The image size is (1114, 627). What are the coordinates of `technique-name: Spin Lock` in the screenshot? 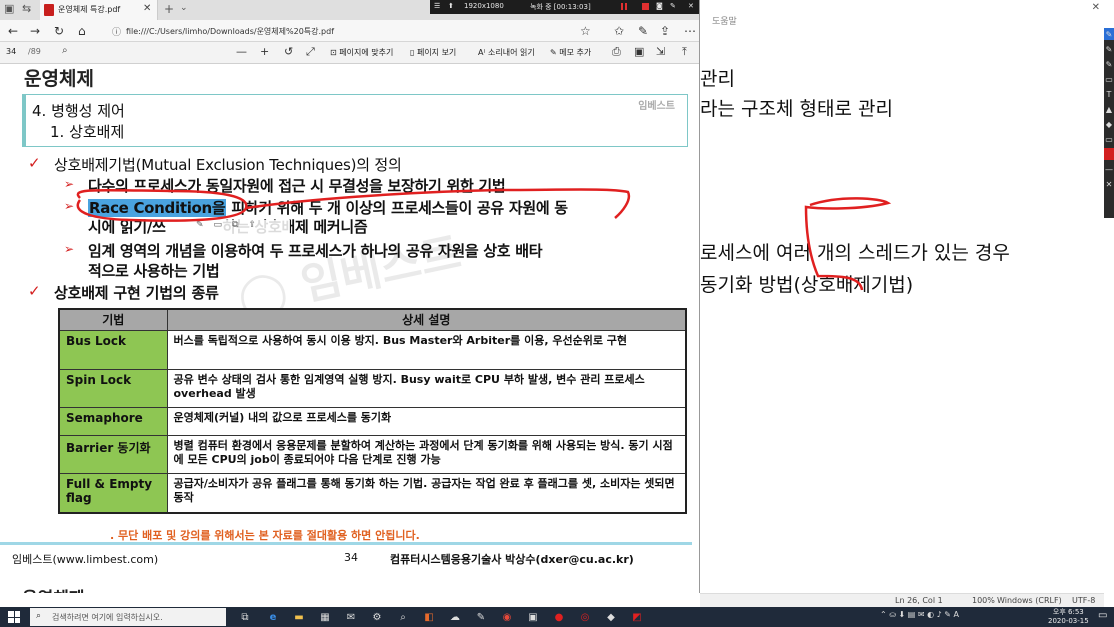 It's located at (113, 388).